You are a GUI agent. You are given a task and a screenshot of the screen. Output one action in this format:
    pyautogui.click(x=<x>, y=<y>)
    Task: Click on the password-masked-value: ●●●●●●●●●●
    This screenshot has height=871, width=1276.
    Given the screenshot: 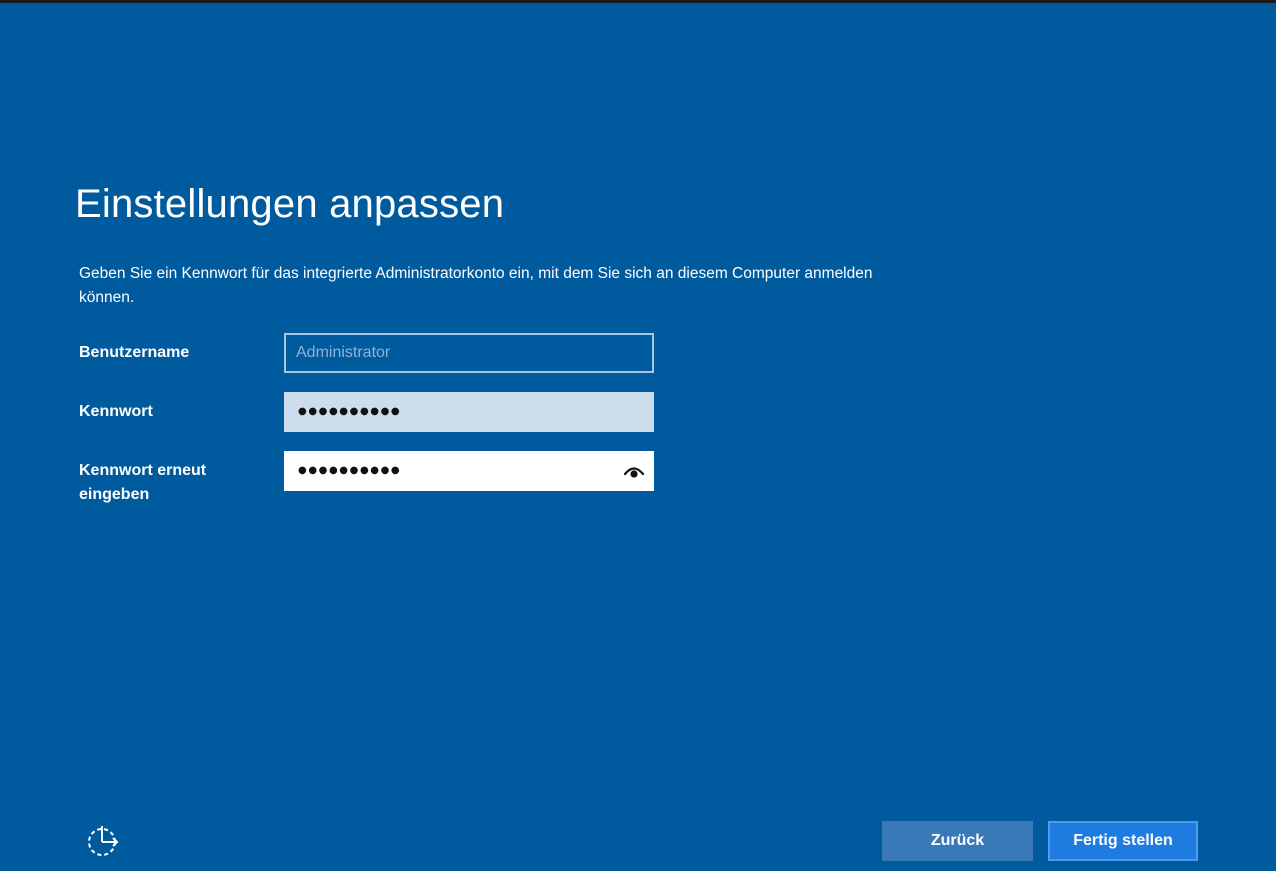 What is the action you would take?
    pyautogui.click(x=350, y=411)
    